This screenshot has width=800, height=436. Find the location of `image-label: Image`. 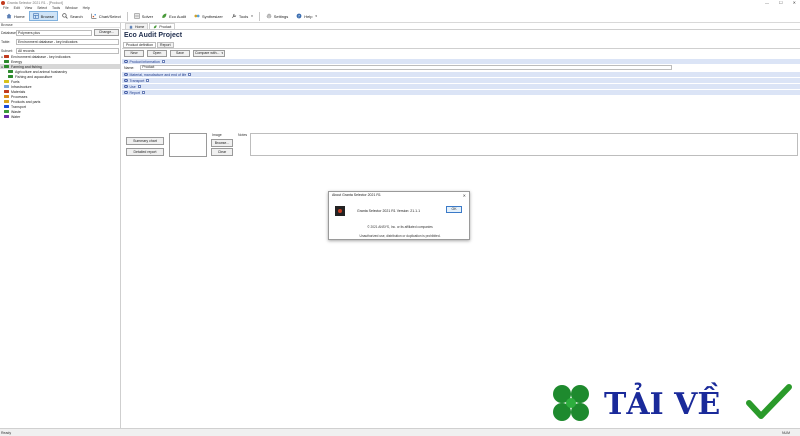

image-label: Image is located at coordinates (217, 135).